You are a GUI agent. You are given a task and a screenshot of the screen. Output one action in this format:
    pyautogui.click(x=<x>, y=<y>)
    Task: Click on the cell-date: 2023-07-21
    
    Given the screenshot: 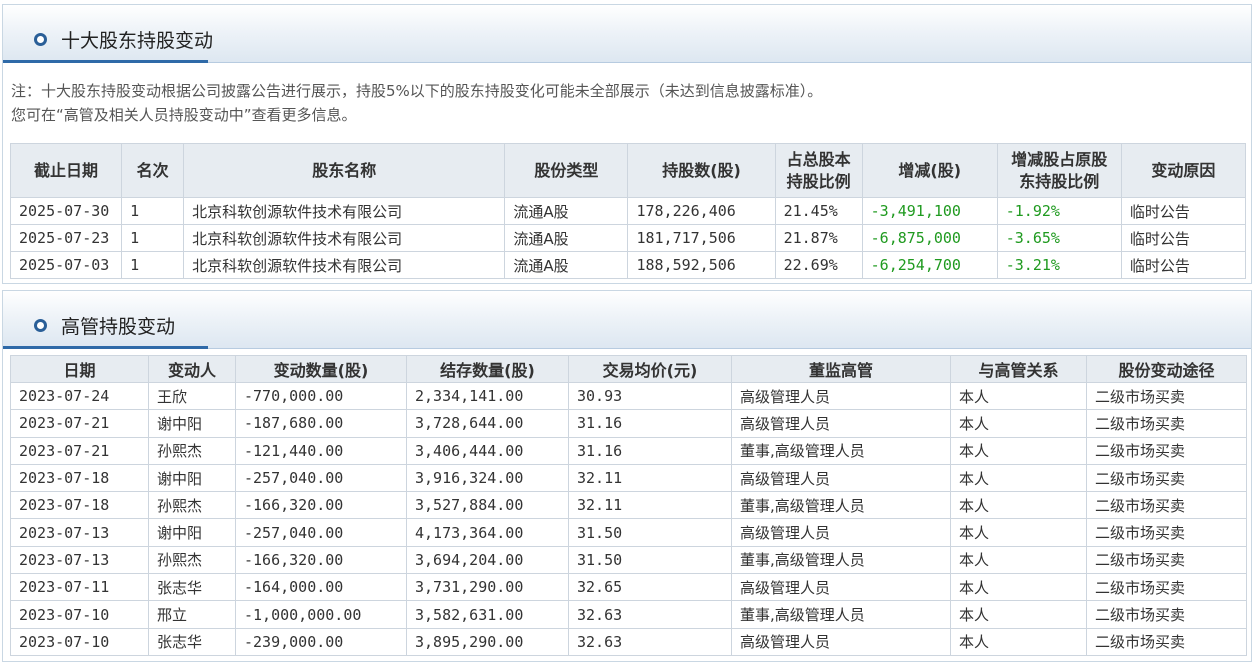 What is the action you would take?
    pyautogui.click(x=79, y=450)
    